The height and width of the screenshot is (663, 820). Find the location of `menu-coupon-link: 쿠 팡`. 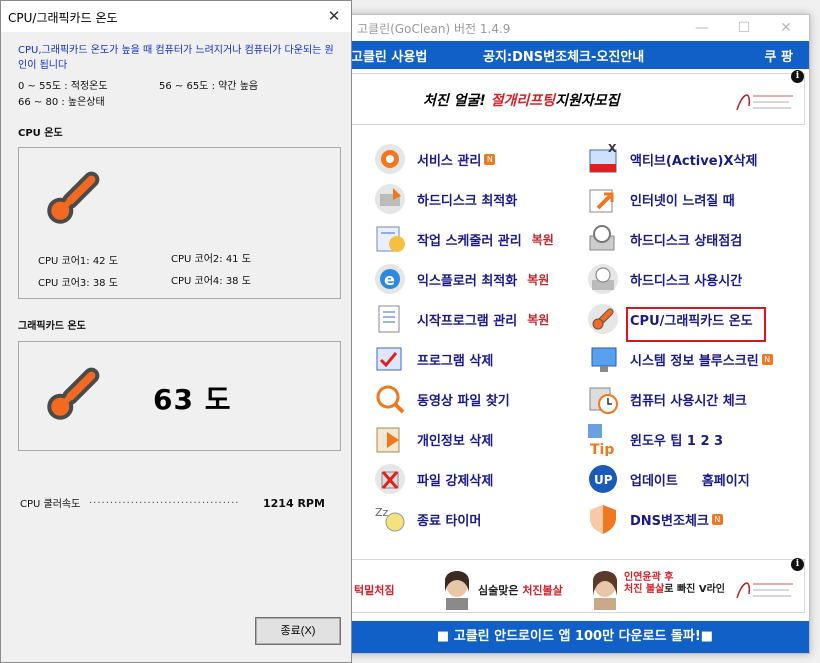

menu-coupon-link: 쿠 팡 is located at coordinates (779, 55).